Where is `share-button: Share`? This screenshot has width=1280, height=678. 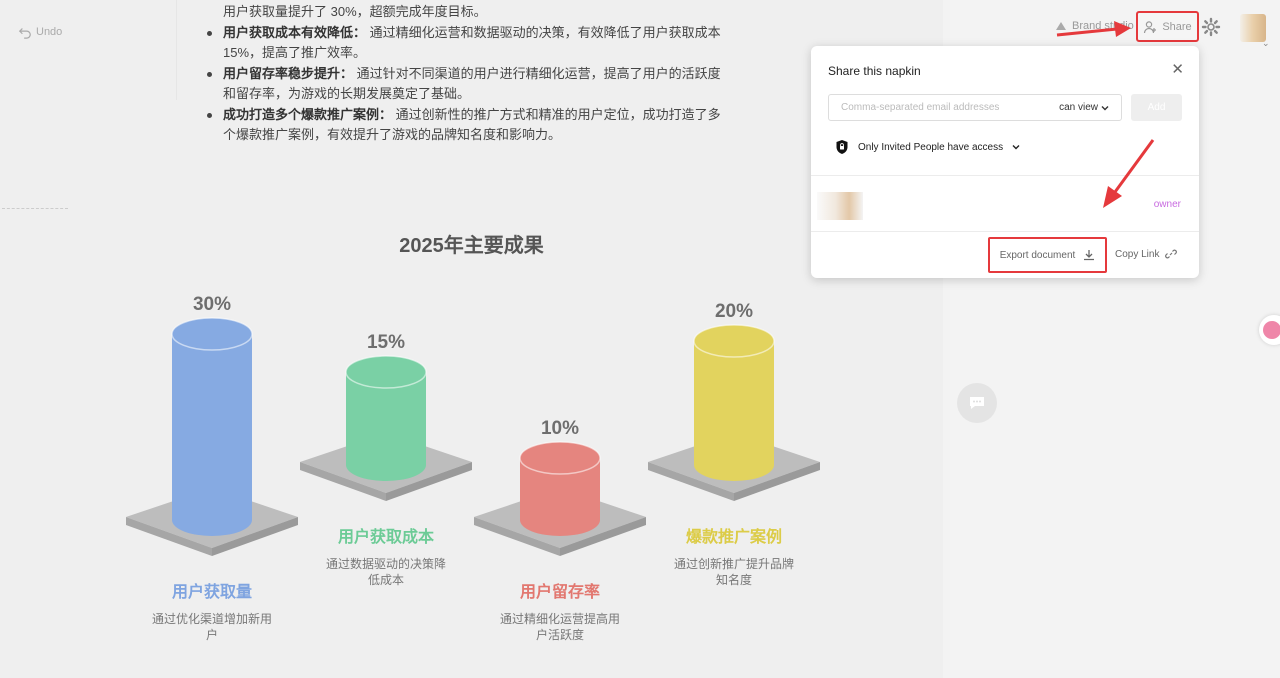
share-button: Share is located at coordinates (1167, 26).